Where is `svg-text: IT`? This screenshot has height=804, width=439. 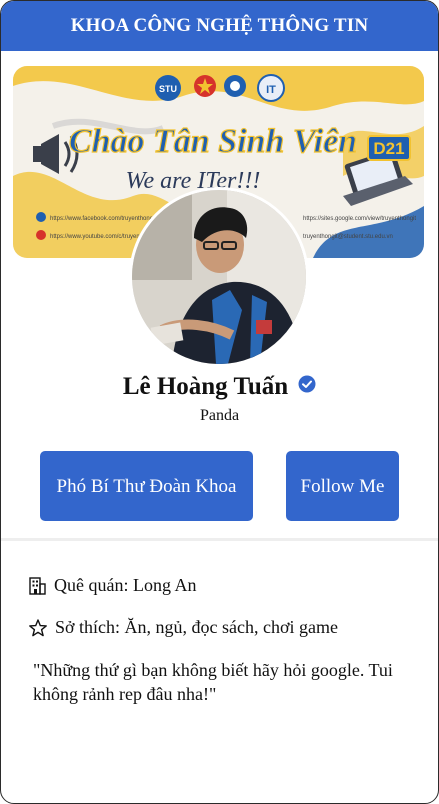 svg-text: IT is located at coordinates (271, 90).